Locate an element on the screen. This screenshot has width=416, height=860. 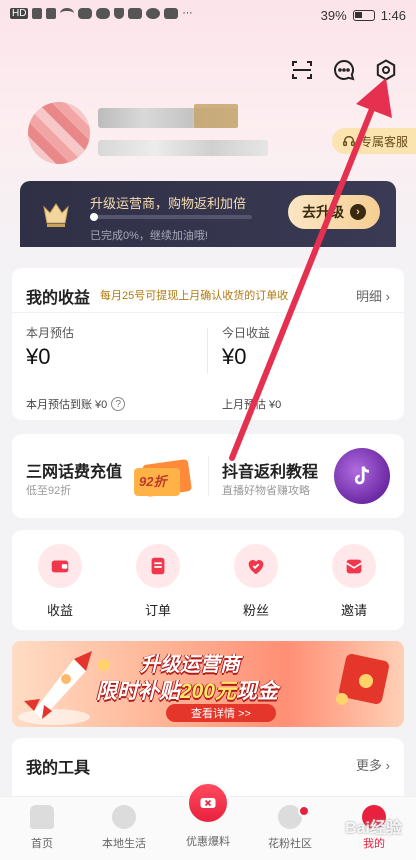
app3-icon is located at coordinates (171, 13).